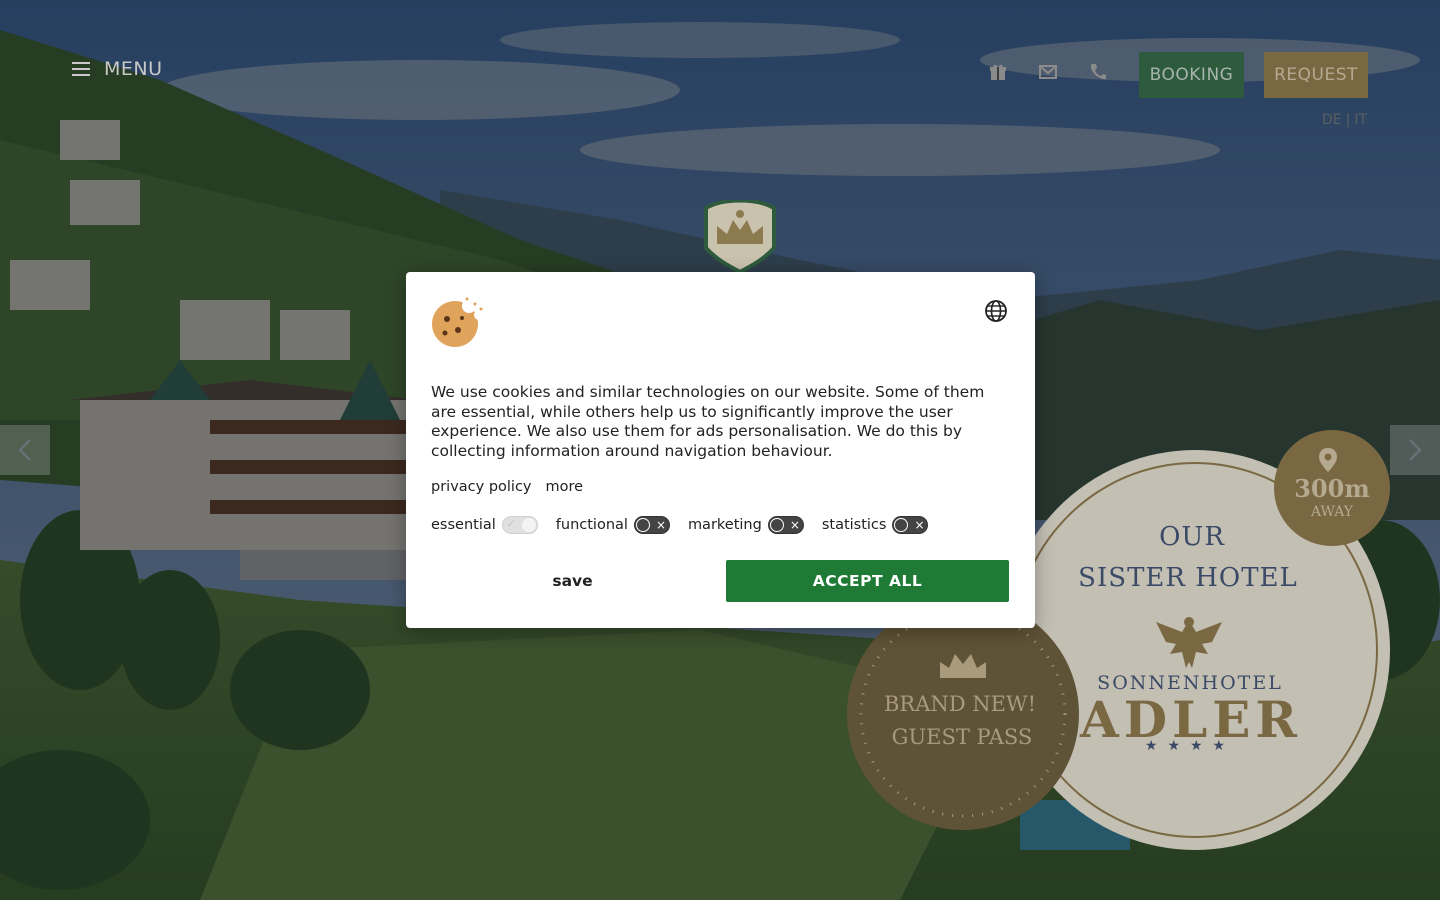 Image resolution: width=1440 pixels, height=900 pixels. Describe the element at coordinates (1192, 537) in the screenshot. I see `sister-hotel-line1: OUR` at that location.